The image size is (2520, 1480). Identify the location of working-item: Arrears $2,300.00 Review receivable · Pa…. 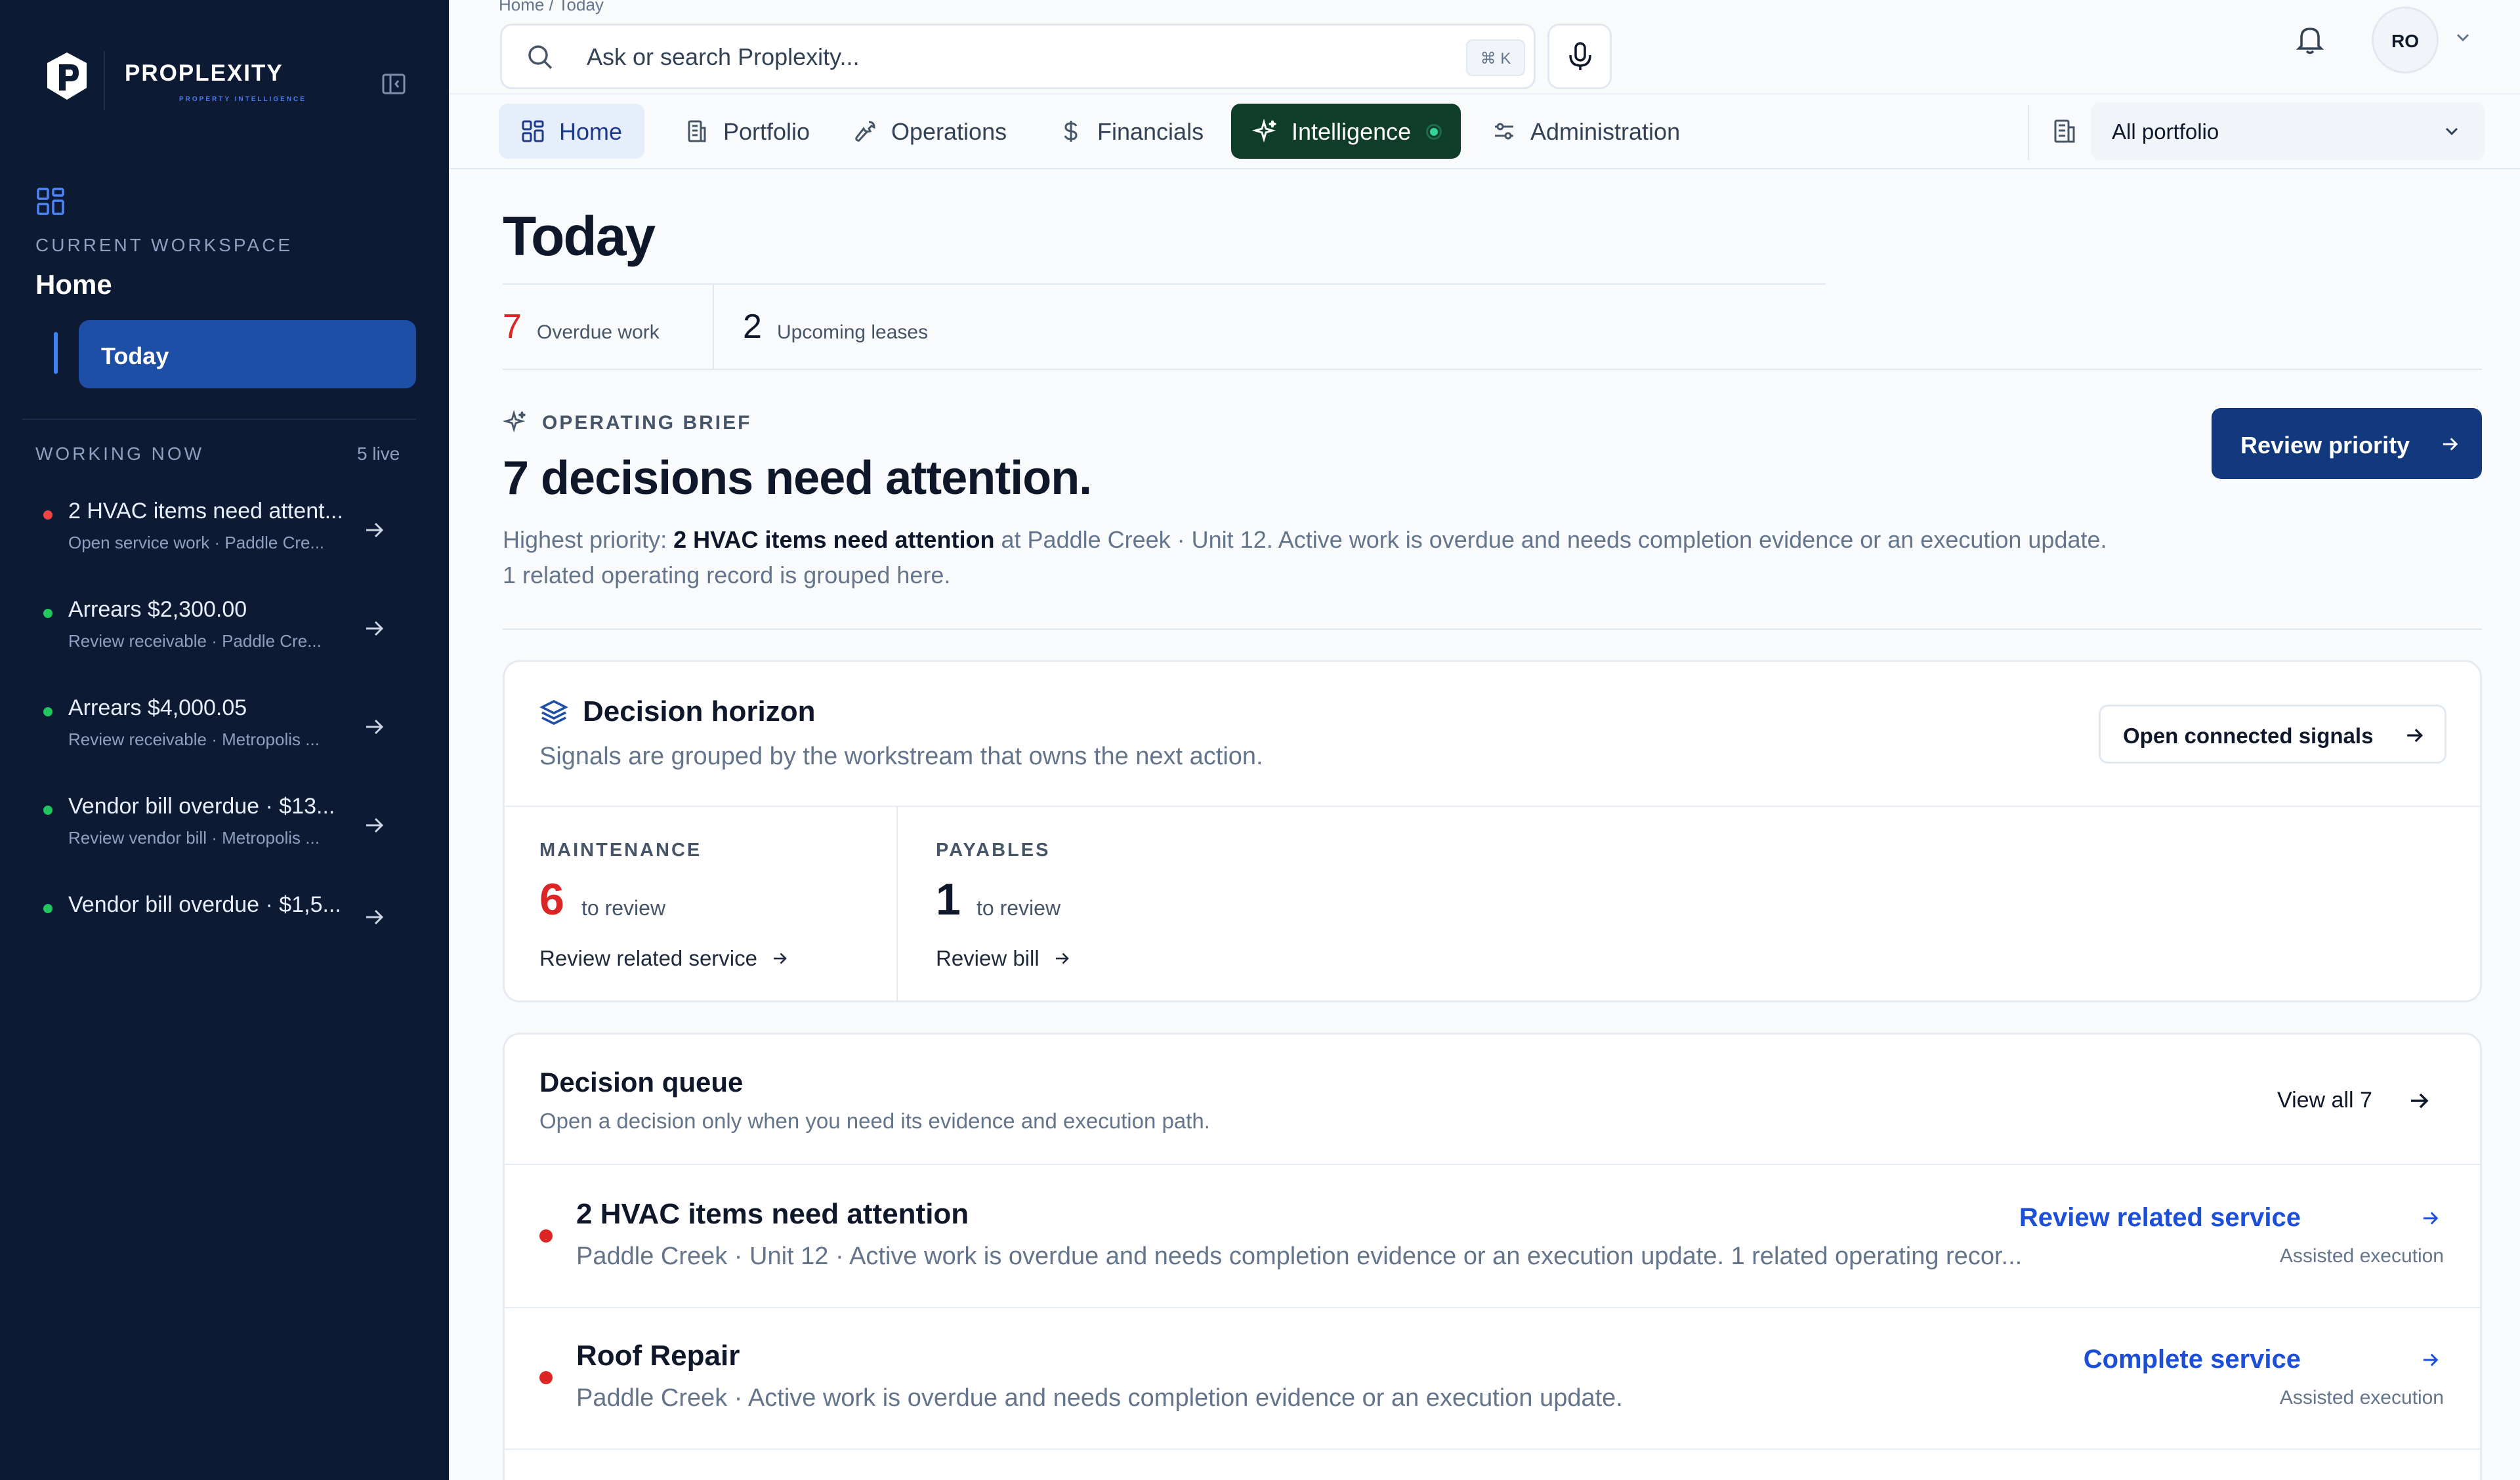
(225, 633).